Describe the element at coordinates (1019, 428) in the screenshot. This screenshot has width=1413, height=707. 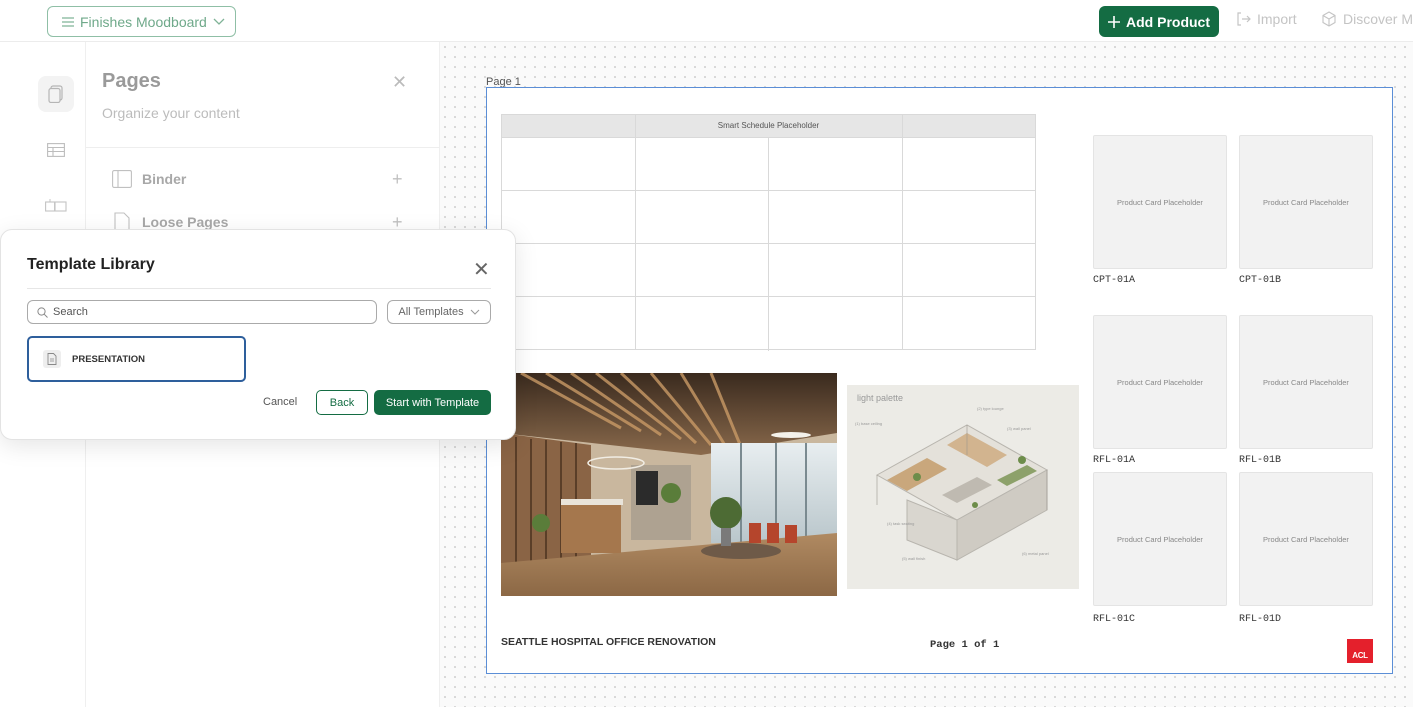
I see `svg-text: (3) wall panel` at that location.